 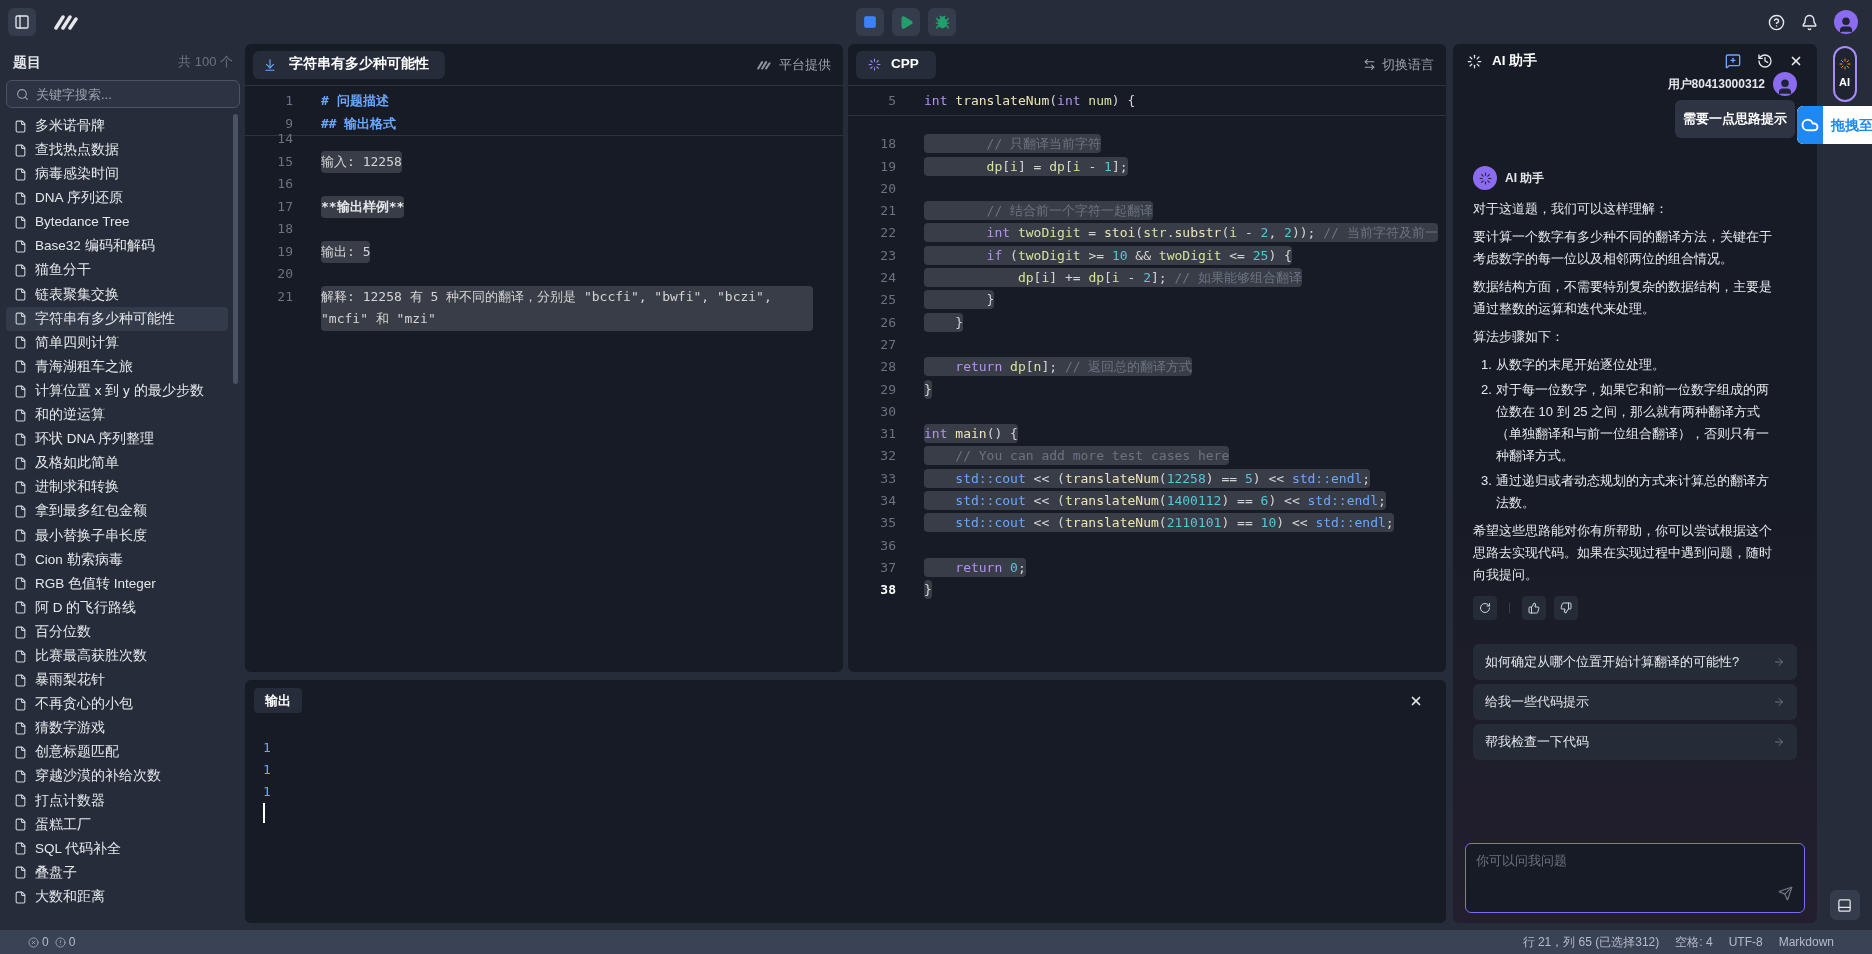 I want to click on suggestion-button: 给我一些代码提示, so click(x=1635, y=702).